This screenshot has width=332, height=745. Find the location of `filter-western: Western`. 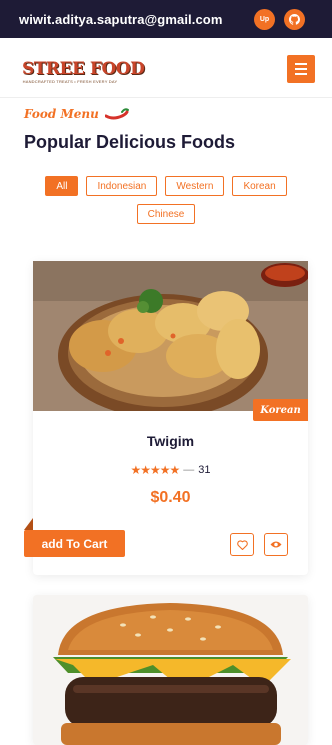

filter-western: Western is located at coordinates (195, 186).